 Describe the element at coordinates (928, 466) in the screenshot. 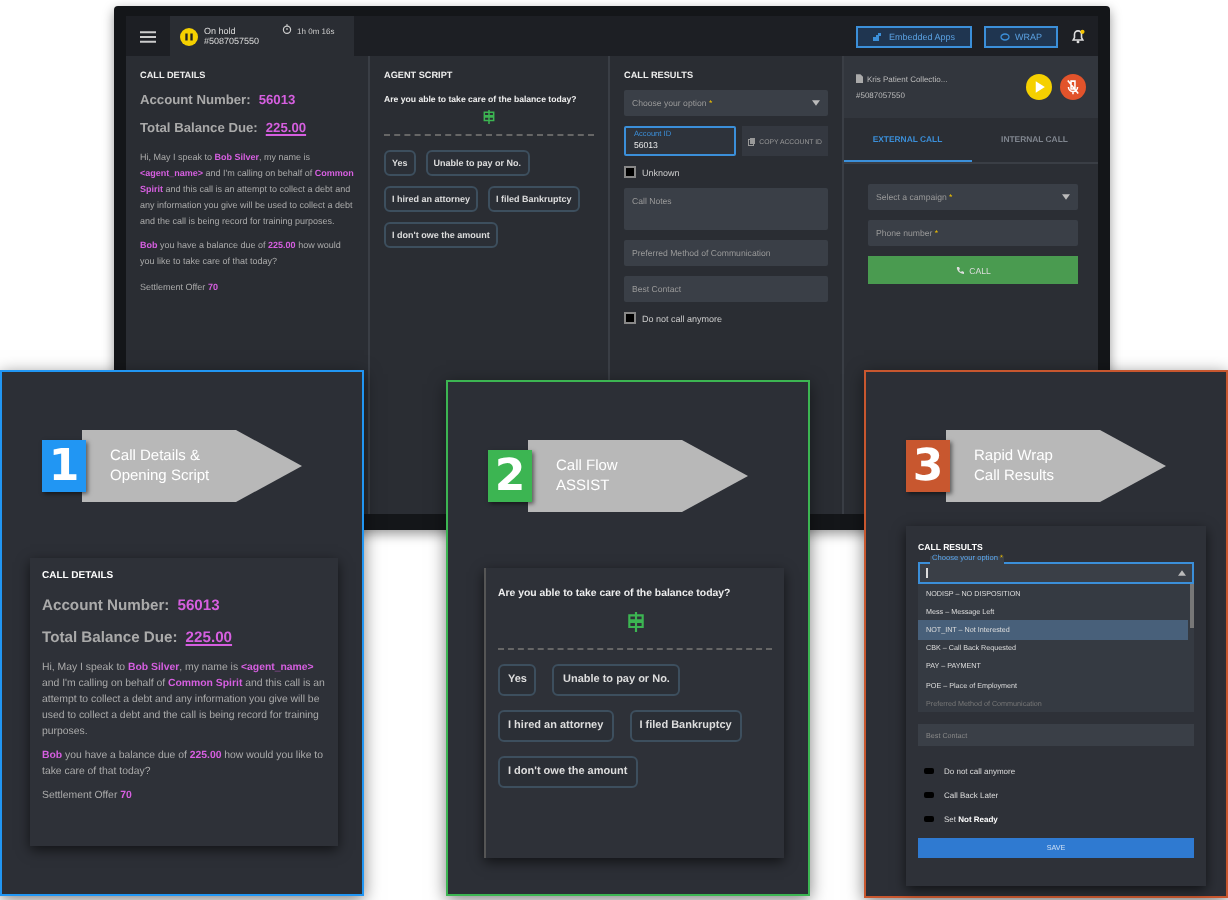

I see `number-badge: 3` at that location.